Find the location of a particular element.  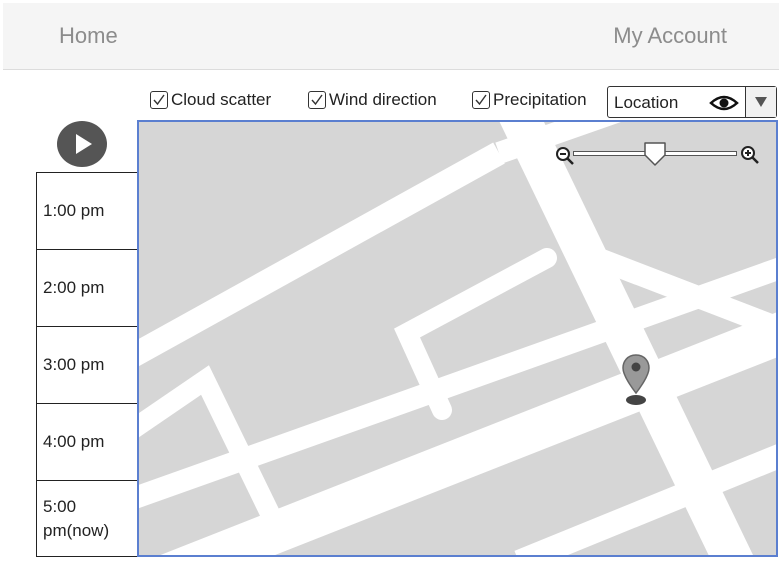

time-slot-1pm: 1:00 pm is located at coordinates (87, 211).